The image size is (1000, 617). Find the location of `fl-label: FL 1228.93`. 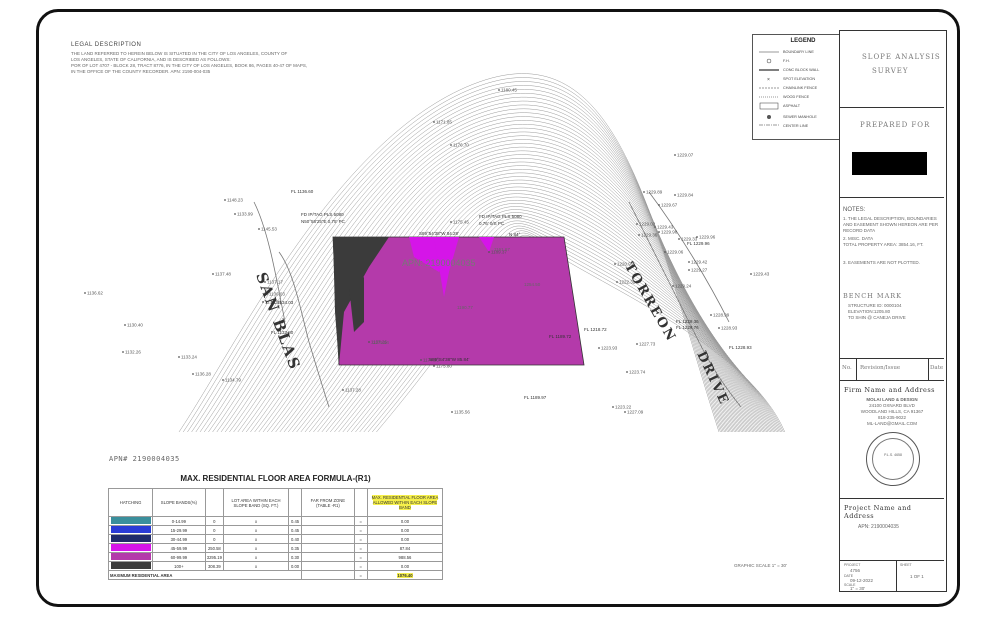

fl-label: FL 1228.93 is located at coordinates (740, 347).